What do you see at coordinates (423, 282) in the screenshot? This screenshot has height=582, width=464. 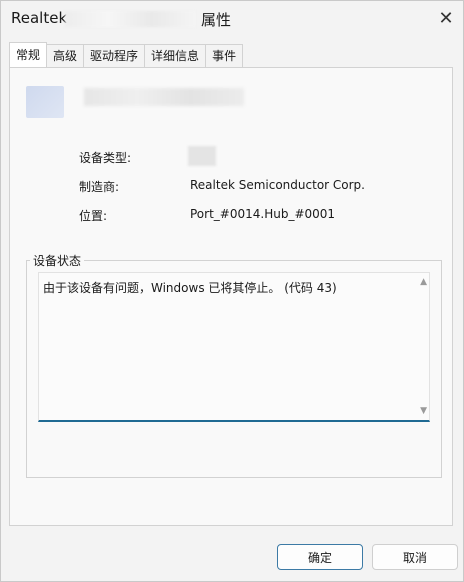 I see `scroll-up-icon: ▲` at bounding box center [423, 282].